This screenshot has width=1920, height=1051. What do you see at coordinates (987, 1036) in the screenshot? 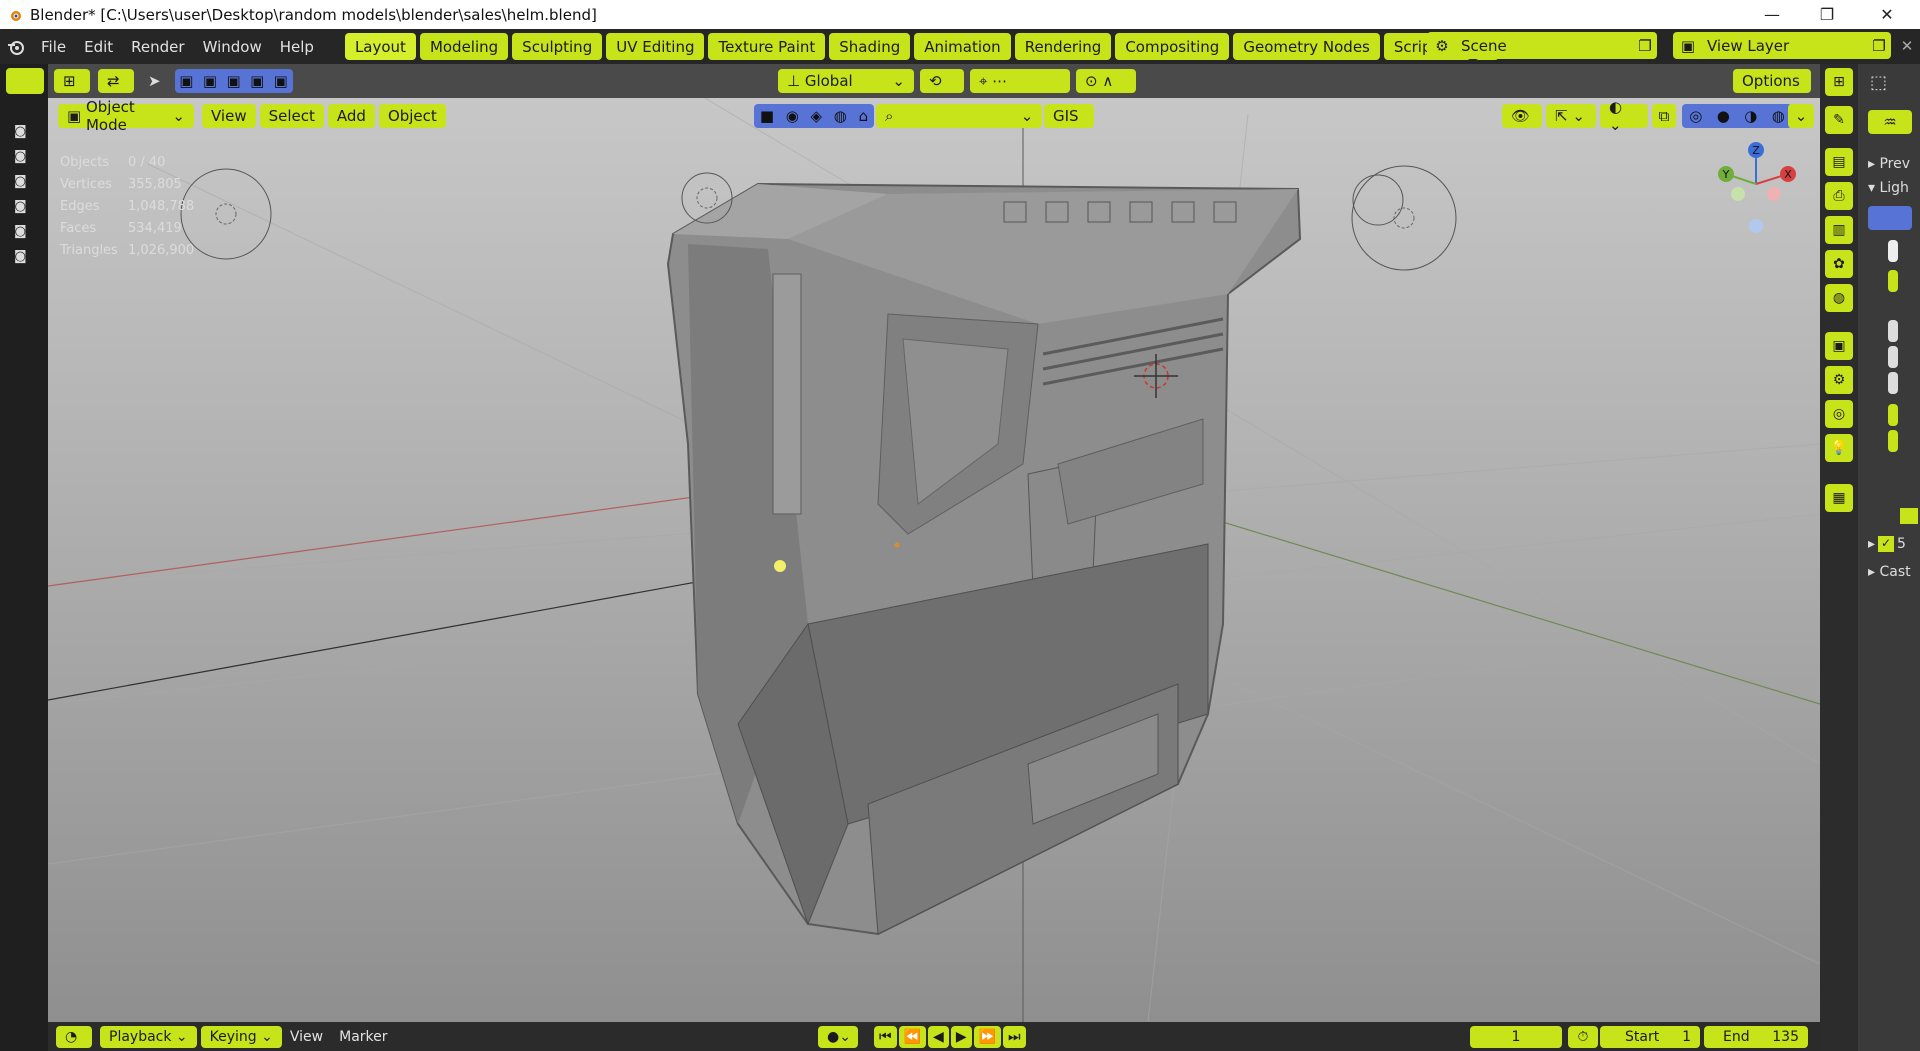
I see `next-keyframe-icon: ⏩` at bounding box center [987, 1036].